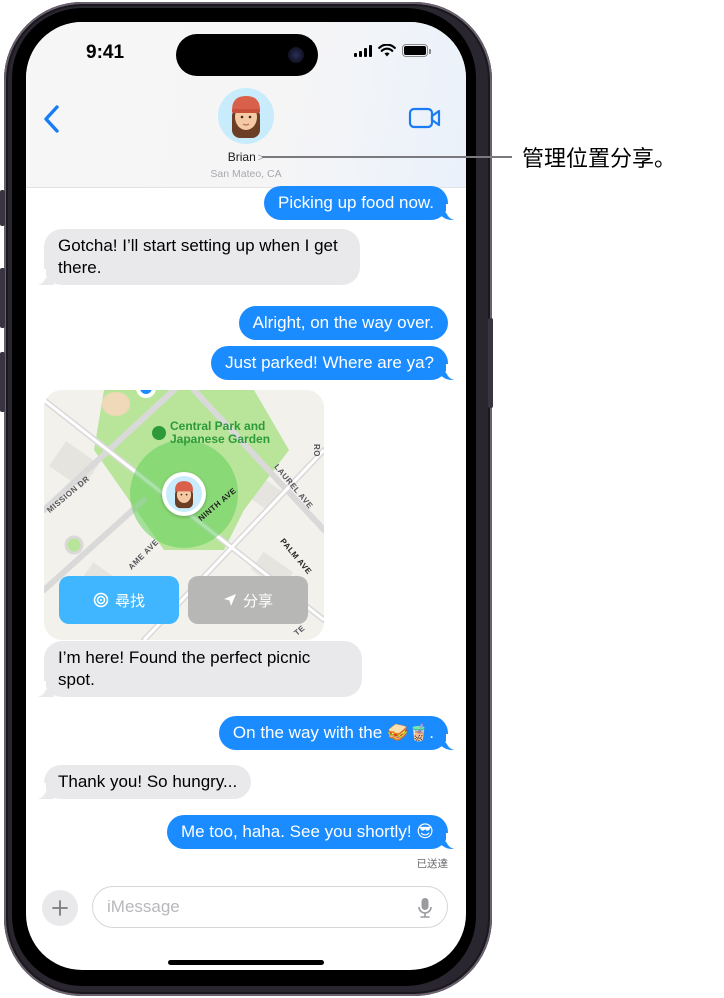 This screenshot has width=724, height=998. Describe the element at coordinates (333, 732) in the screenshot. I see `message-text: On the way with the 🥪🧋.` at that location.